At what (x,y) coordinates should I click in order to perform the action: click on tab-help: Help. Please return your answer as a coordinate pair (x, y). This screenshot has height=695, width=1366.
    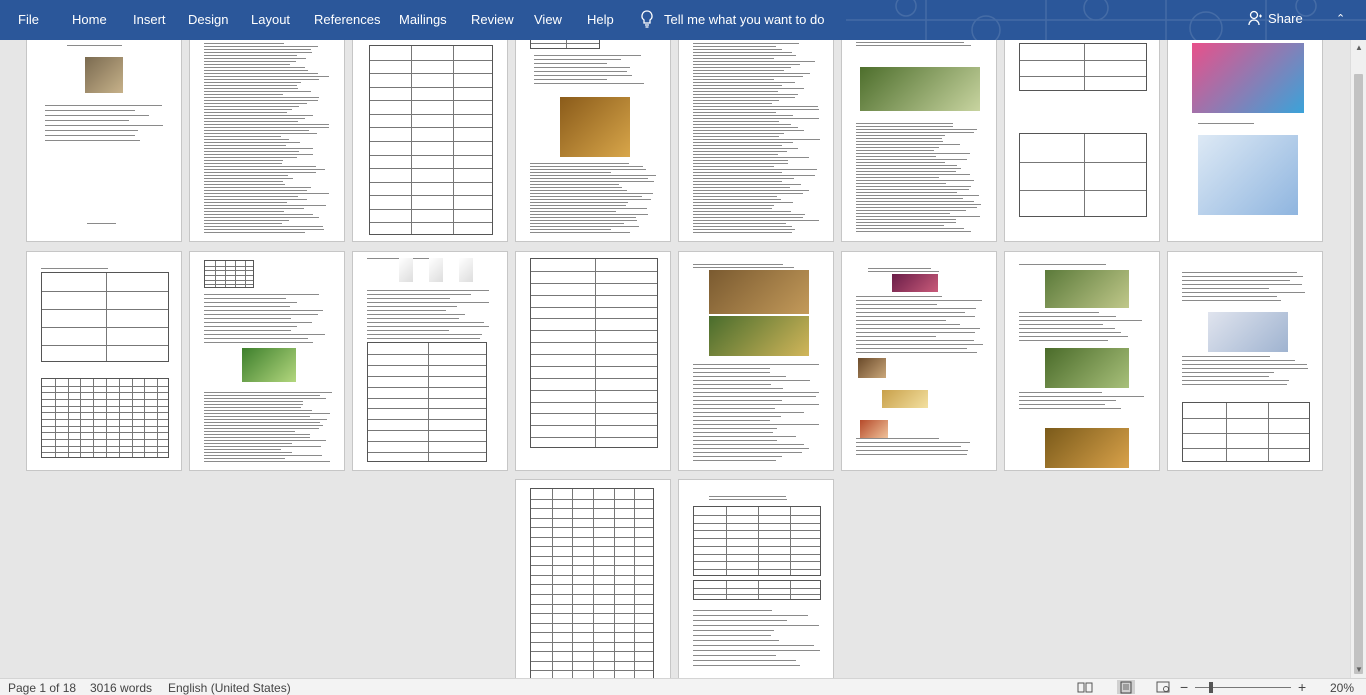
    Looking at the image, I should click on (600, 19).